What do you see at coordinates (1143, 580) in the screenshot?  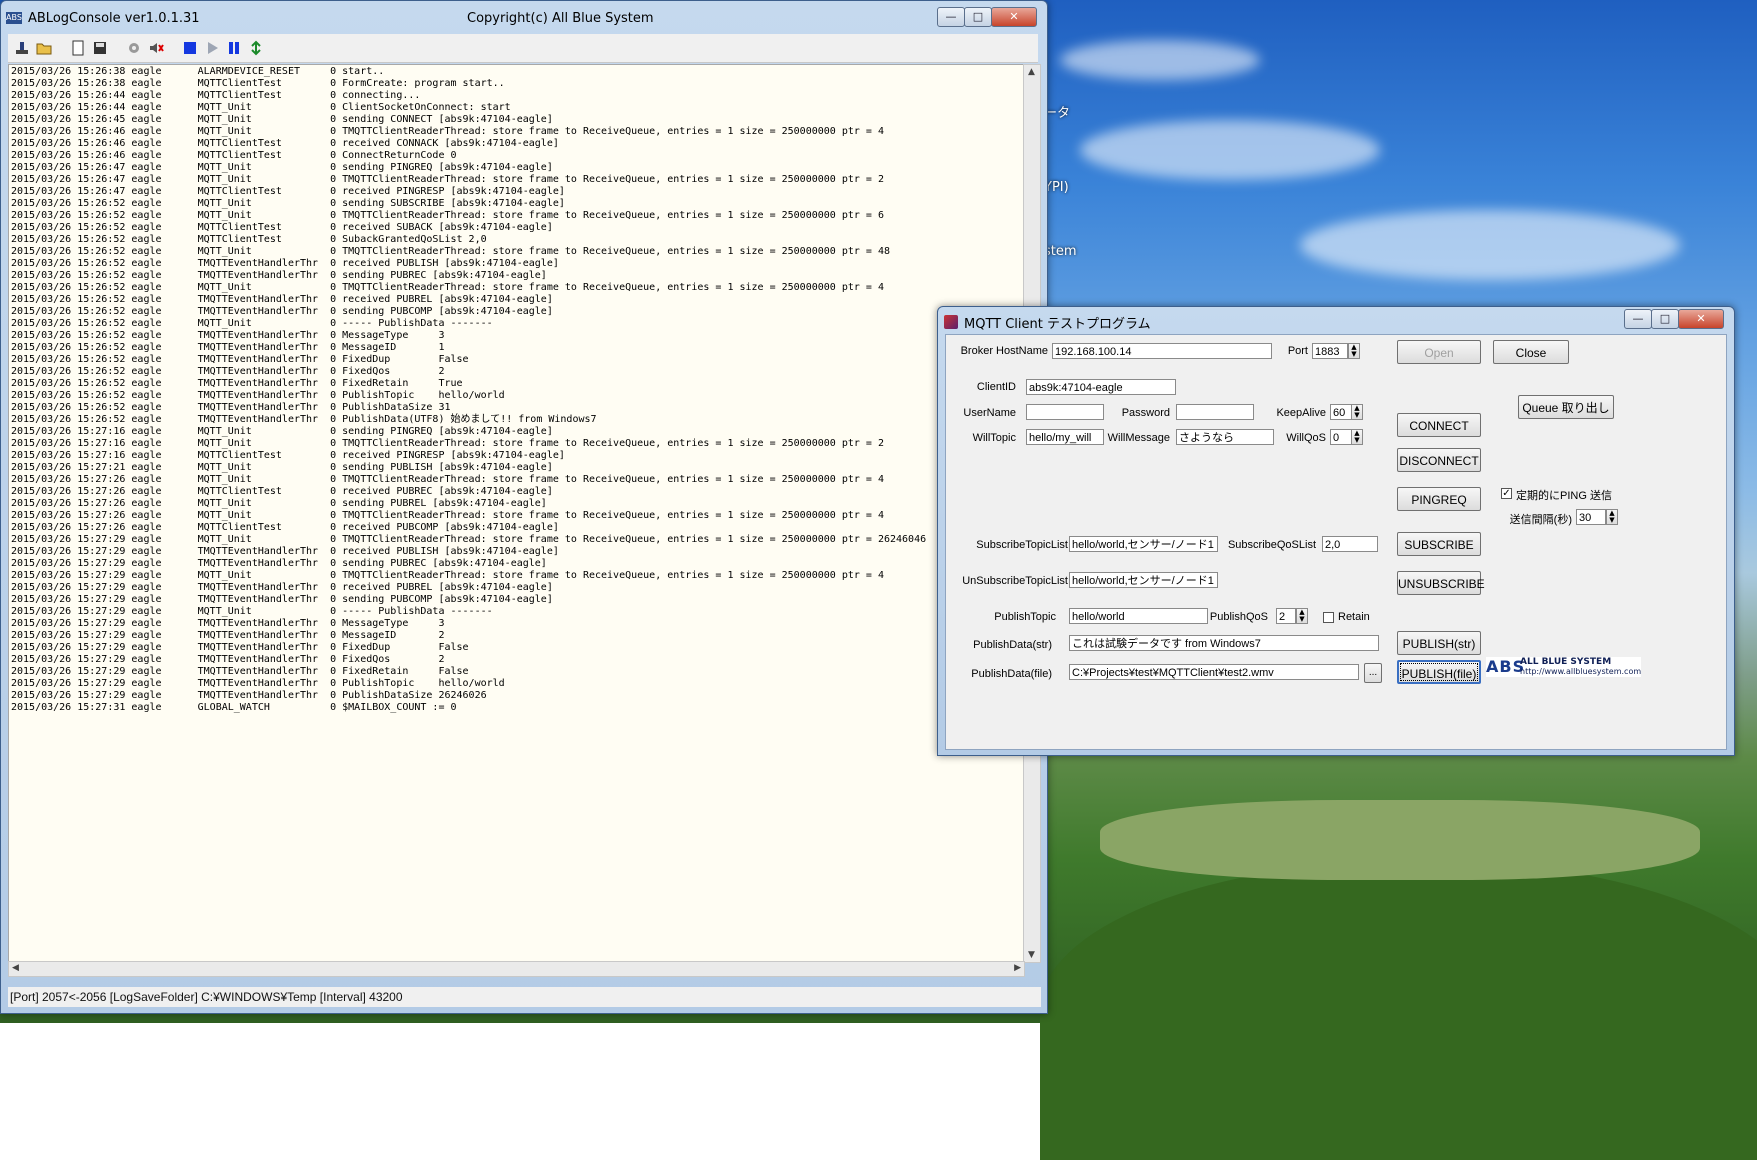 I see `unsubscribe-topic-input: hello/world,センサー/ノード1` at bounding box center [1143, 580].